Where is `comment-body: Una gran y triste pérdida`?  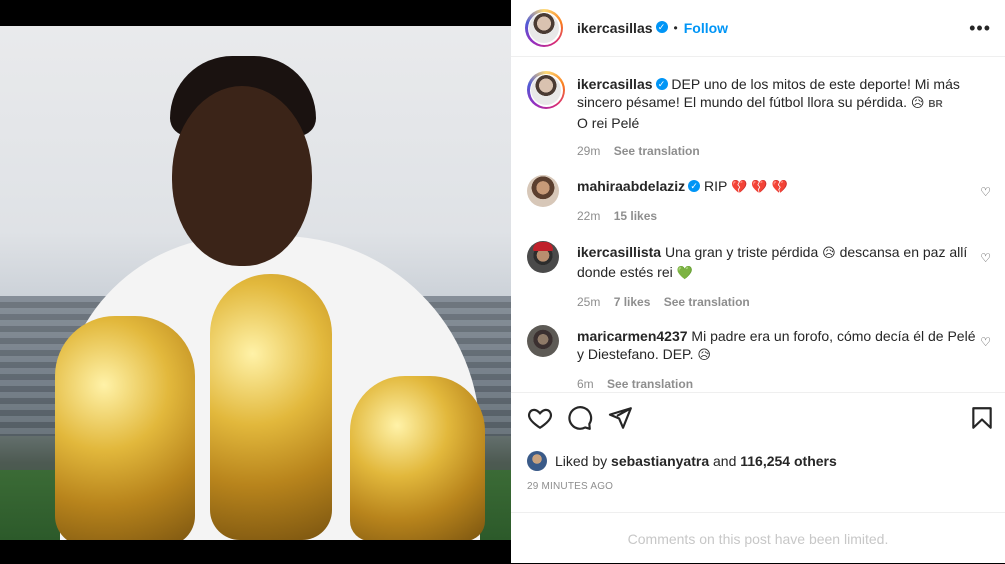 comment-body: Una gran y triste pérdida is located at coordinates (741, 252).